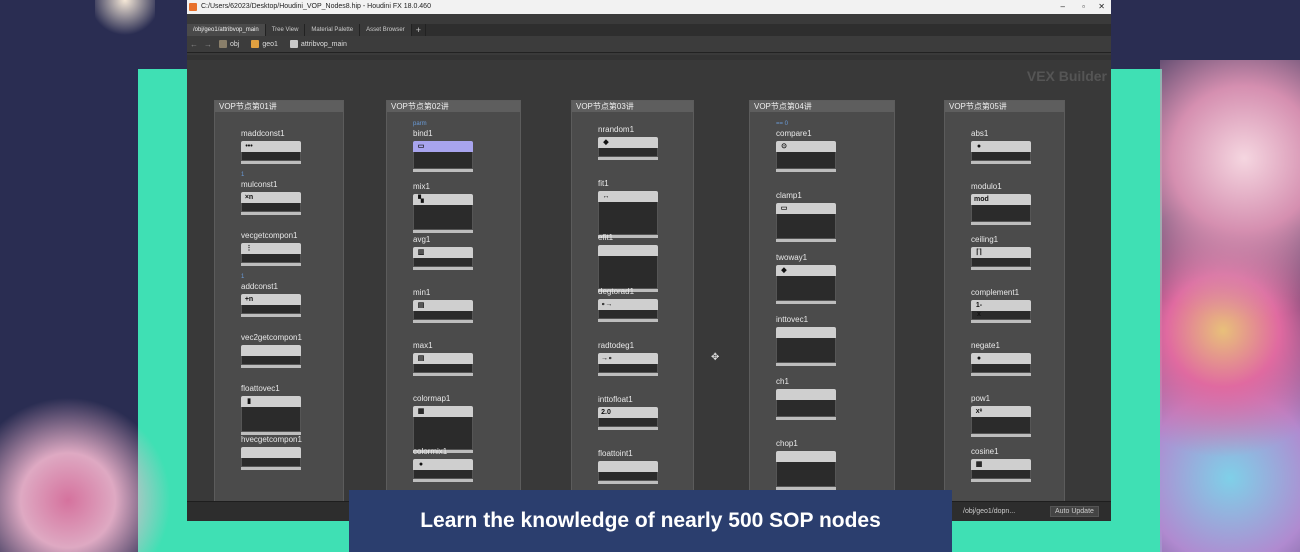 This screenshot has width=1300, height=552. I want to click on minimize-button: –, so click(1063, 7).